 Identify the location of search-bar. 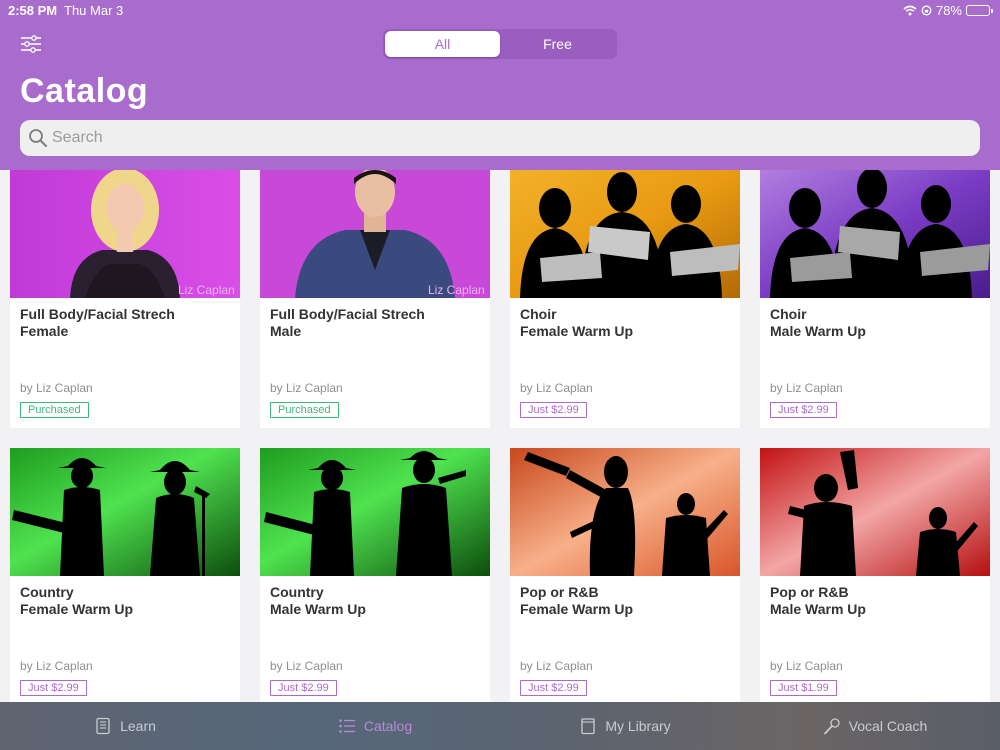
(500, 138).